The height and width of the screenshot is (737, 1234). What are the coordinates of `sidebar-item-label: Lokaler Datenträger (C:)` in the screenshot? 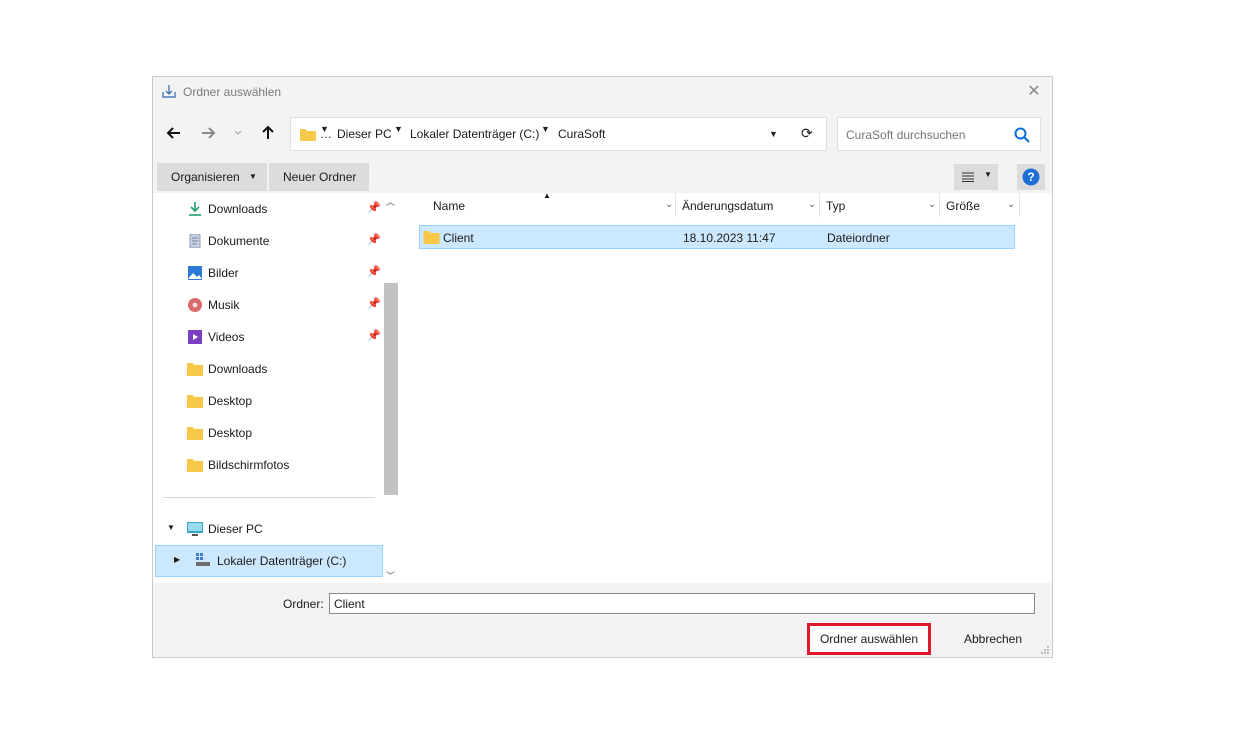 It's located at (282, 561).